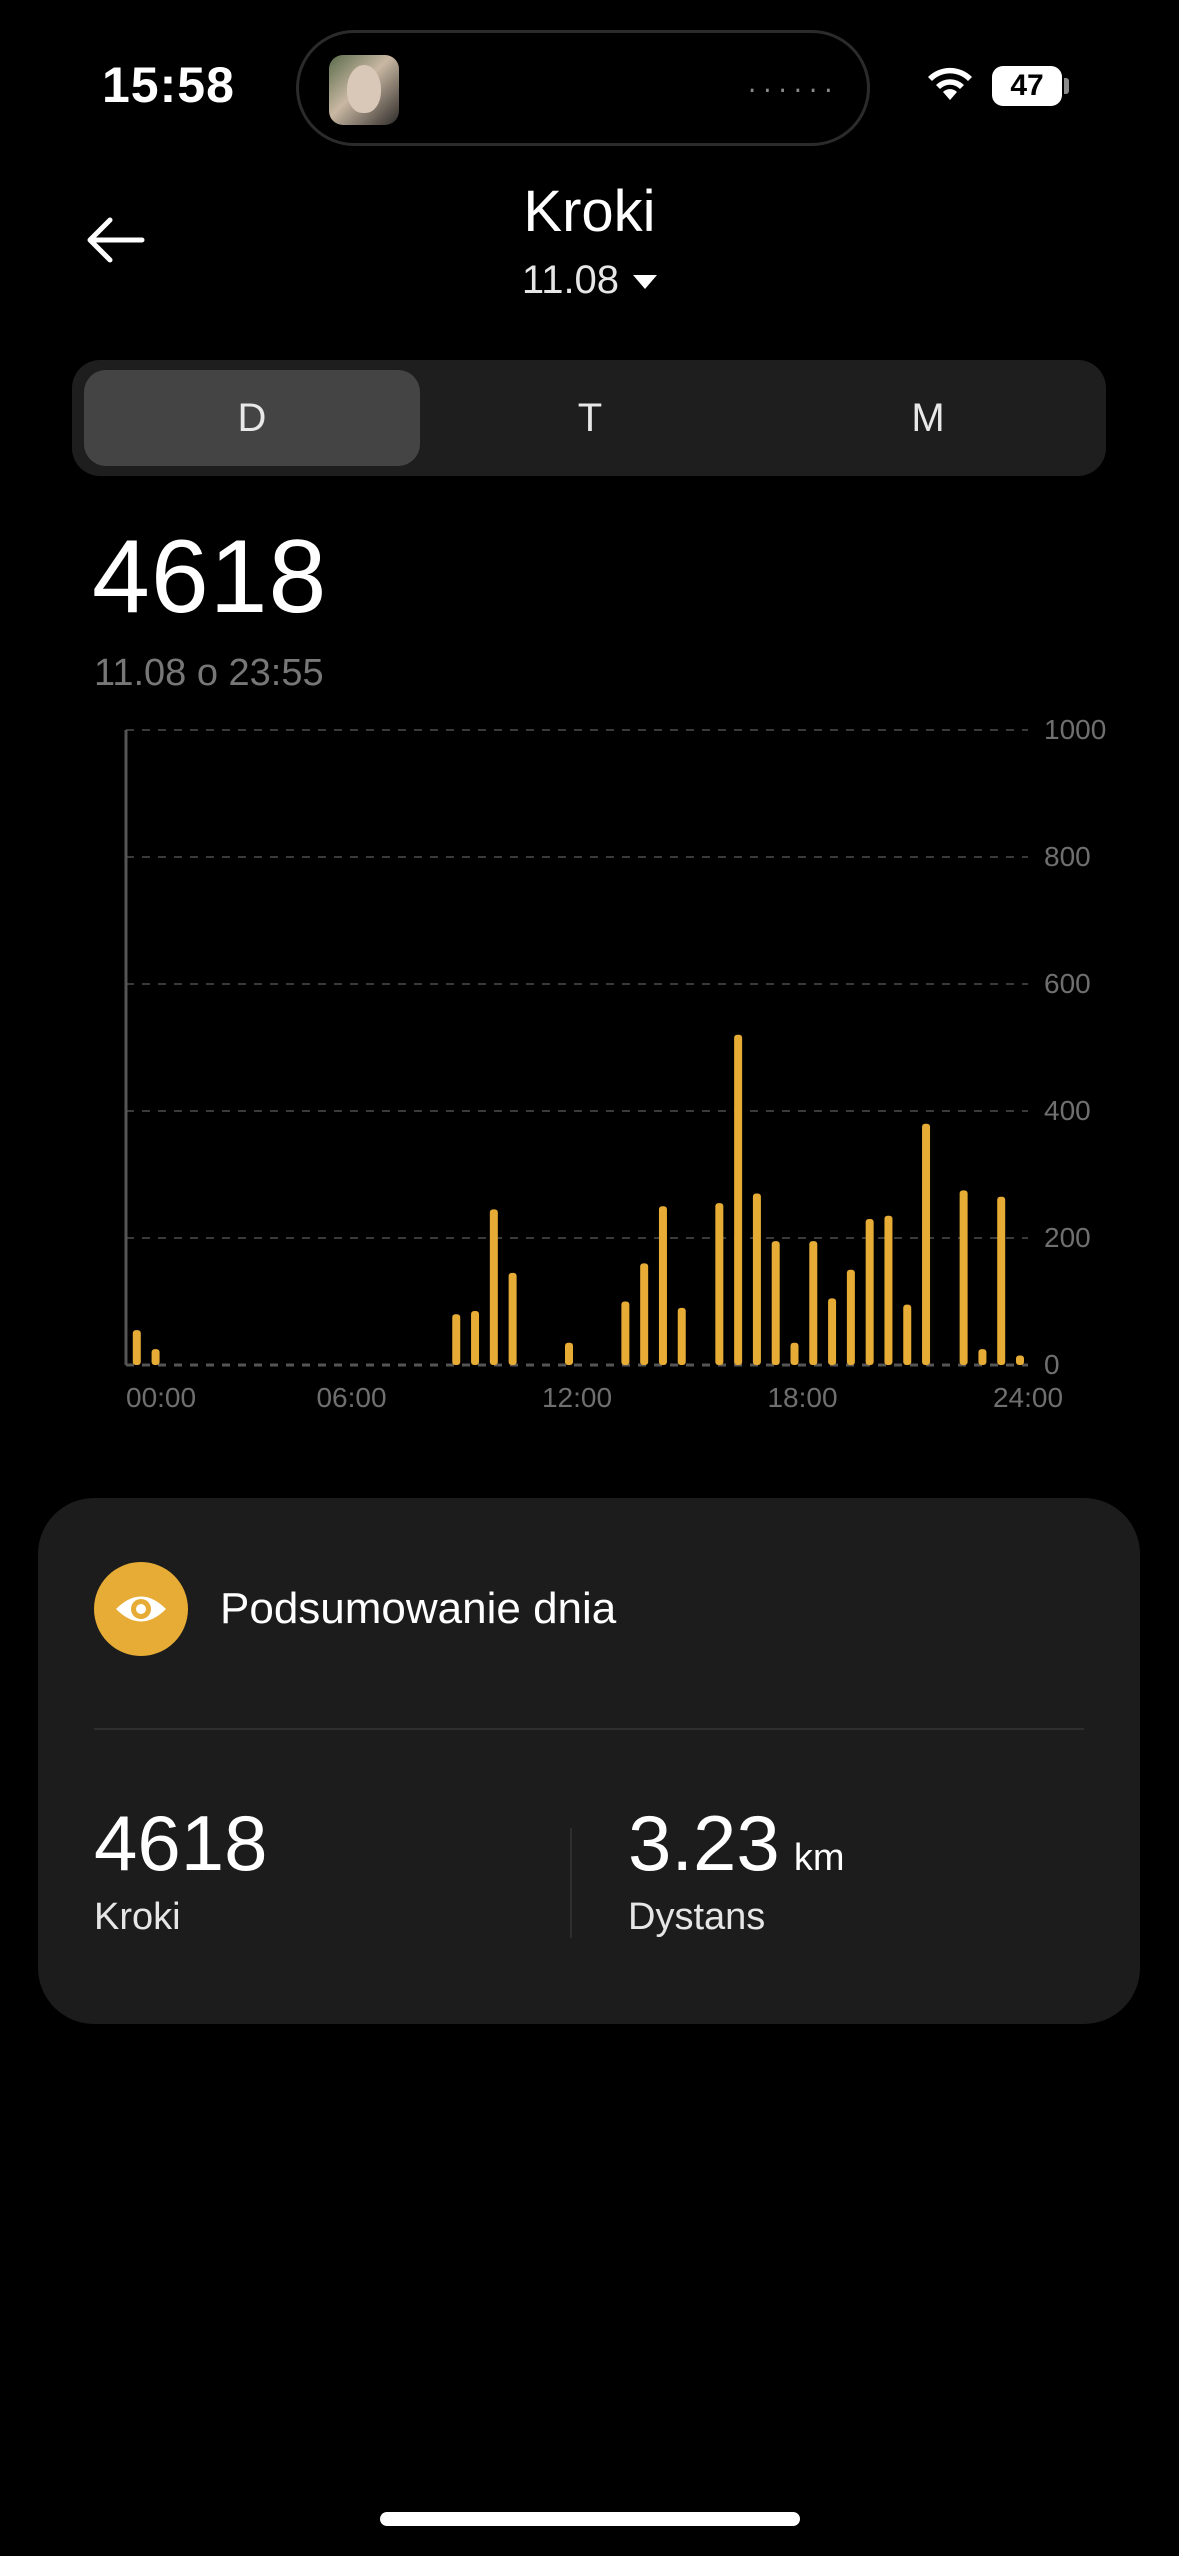 The height and width of the screenshot is (2556, 1179). What do you see at coordinates (950, 83) in the screenshot?
I see `wifi-icon` at bounding box center [950, 83].